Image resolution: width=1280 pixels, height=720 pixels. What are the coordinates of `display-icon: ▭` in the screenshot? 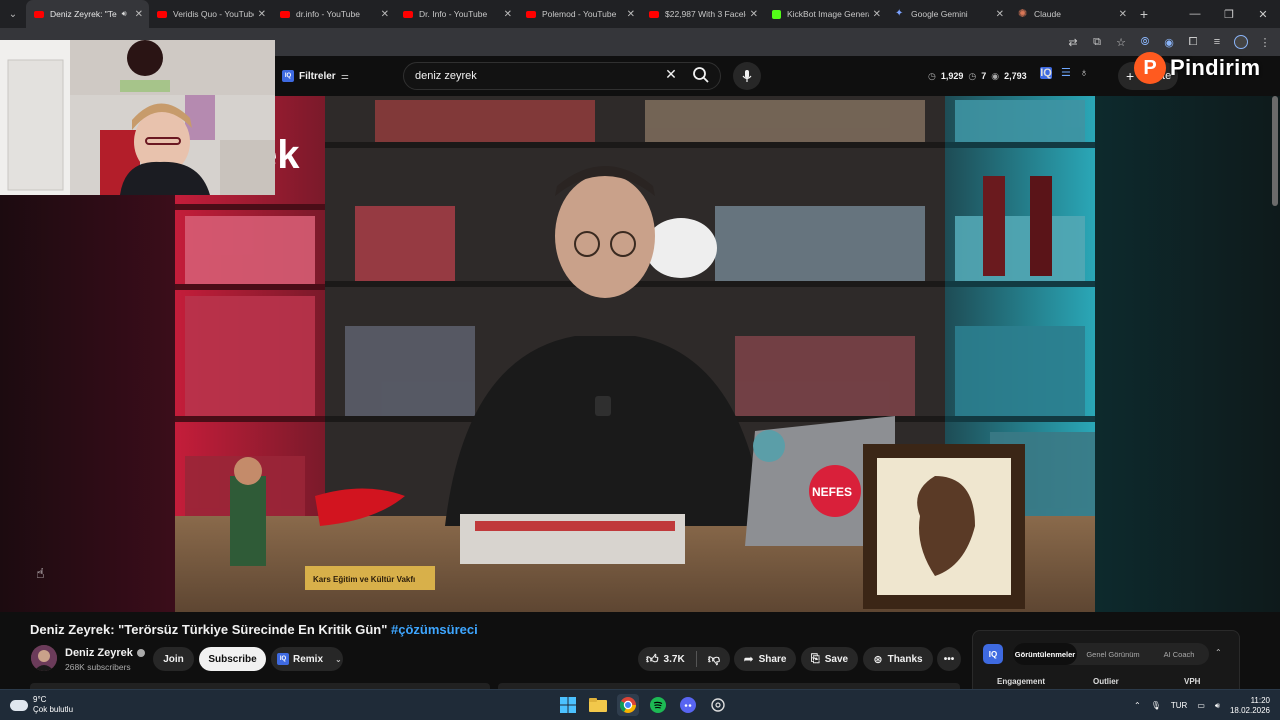 It's located at (1201, 705).